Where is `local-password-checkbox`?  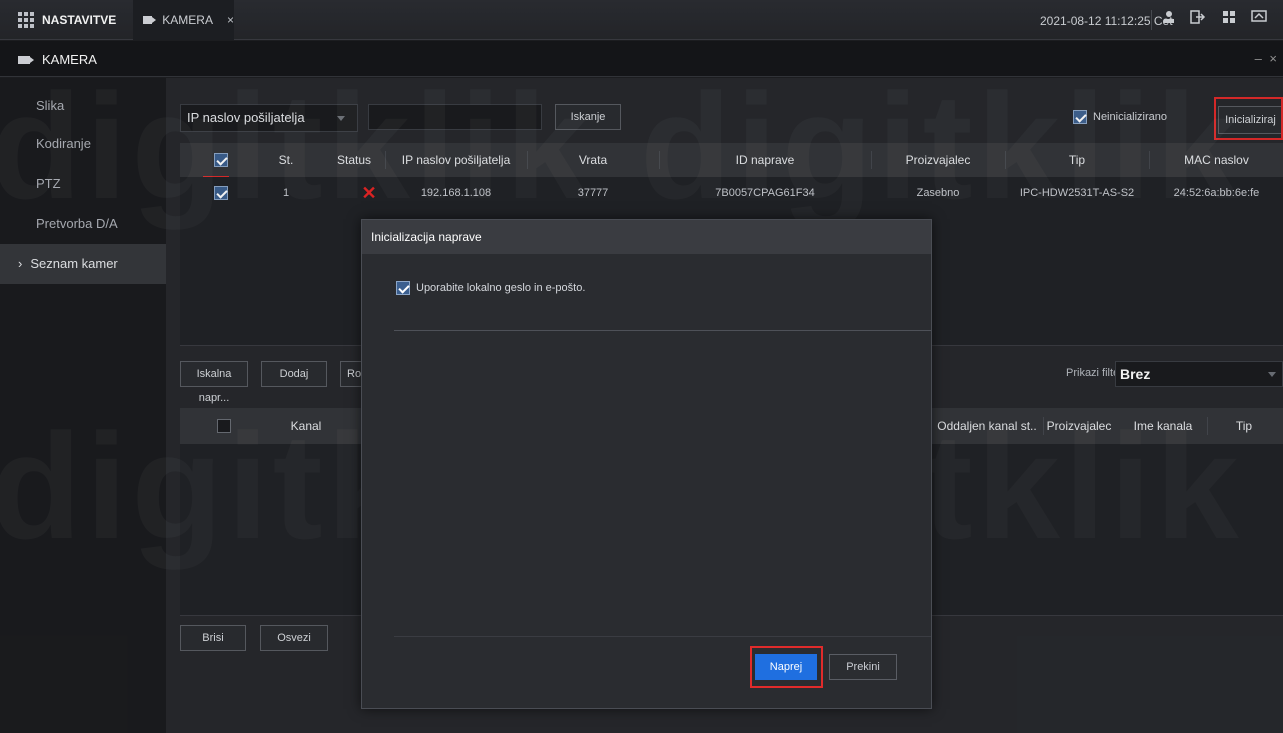
local-password-checkbox is located at coordinates (403, 288).